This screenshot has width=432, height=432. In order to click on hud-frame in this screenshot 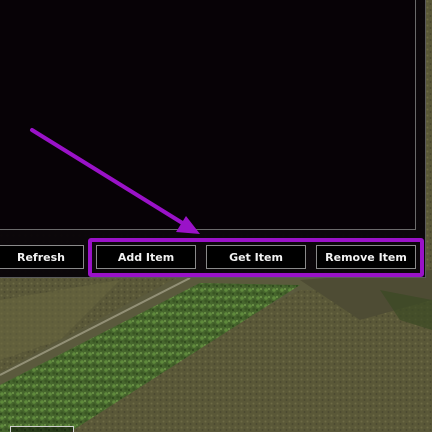, I will do `click(42, 429)`.